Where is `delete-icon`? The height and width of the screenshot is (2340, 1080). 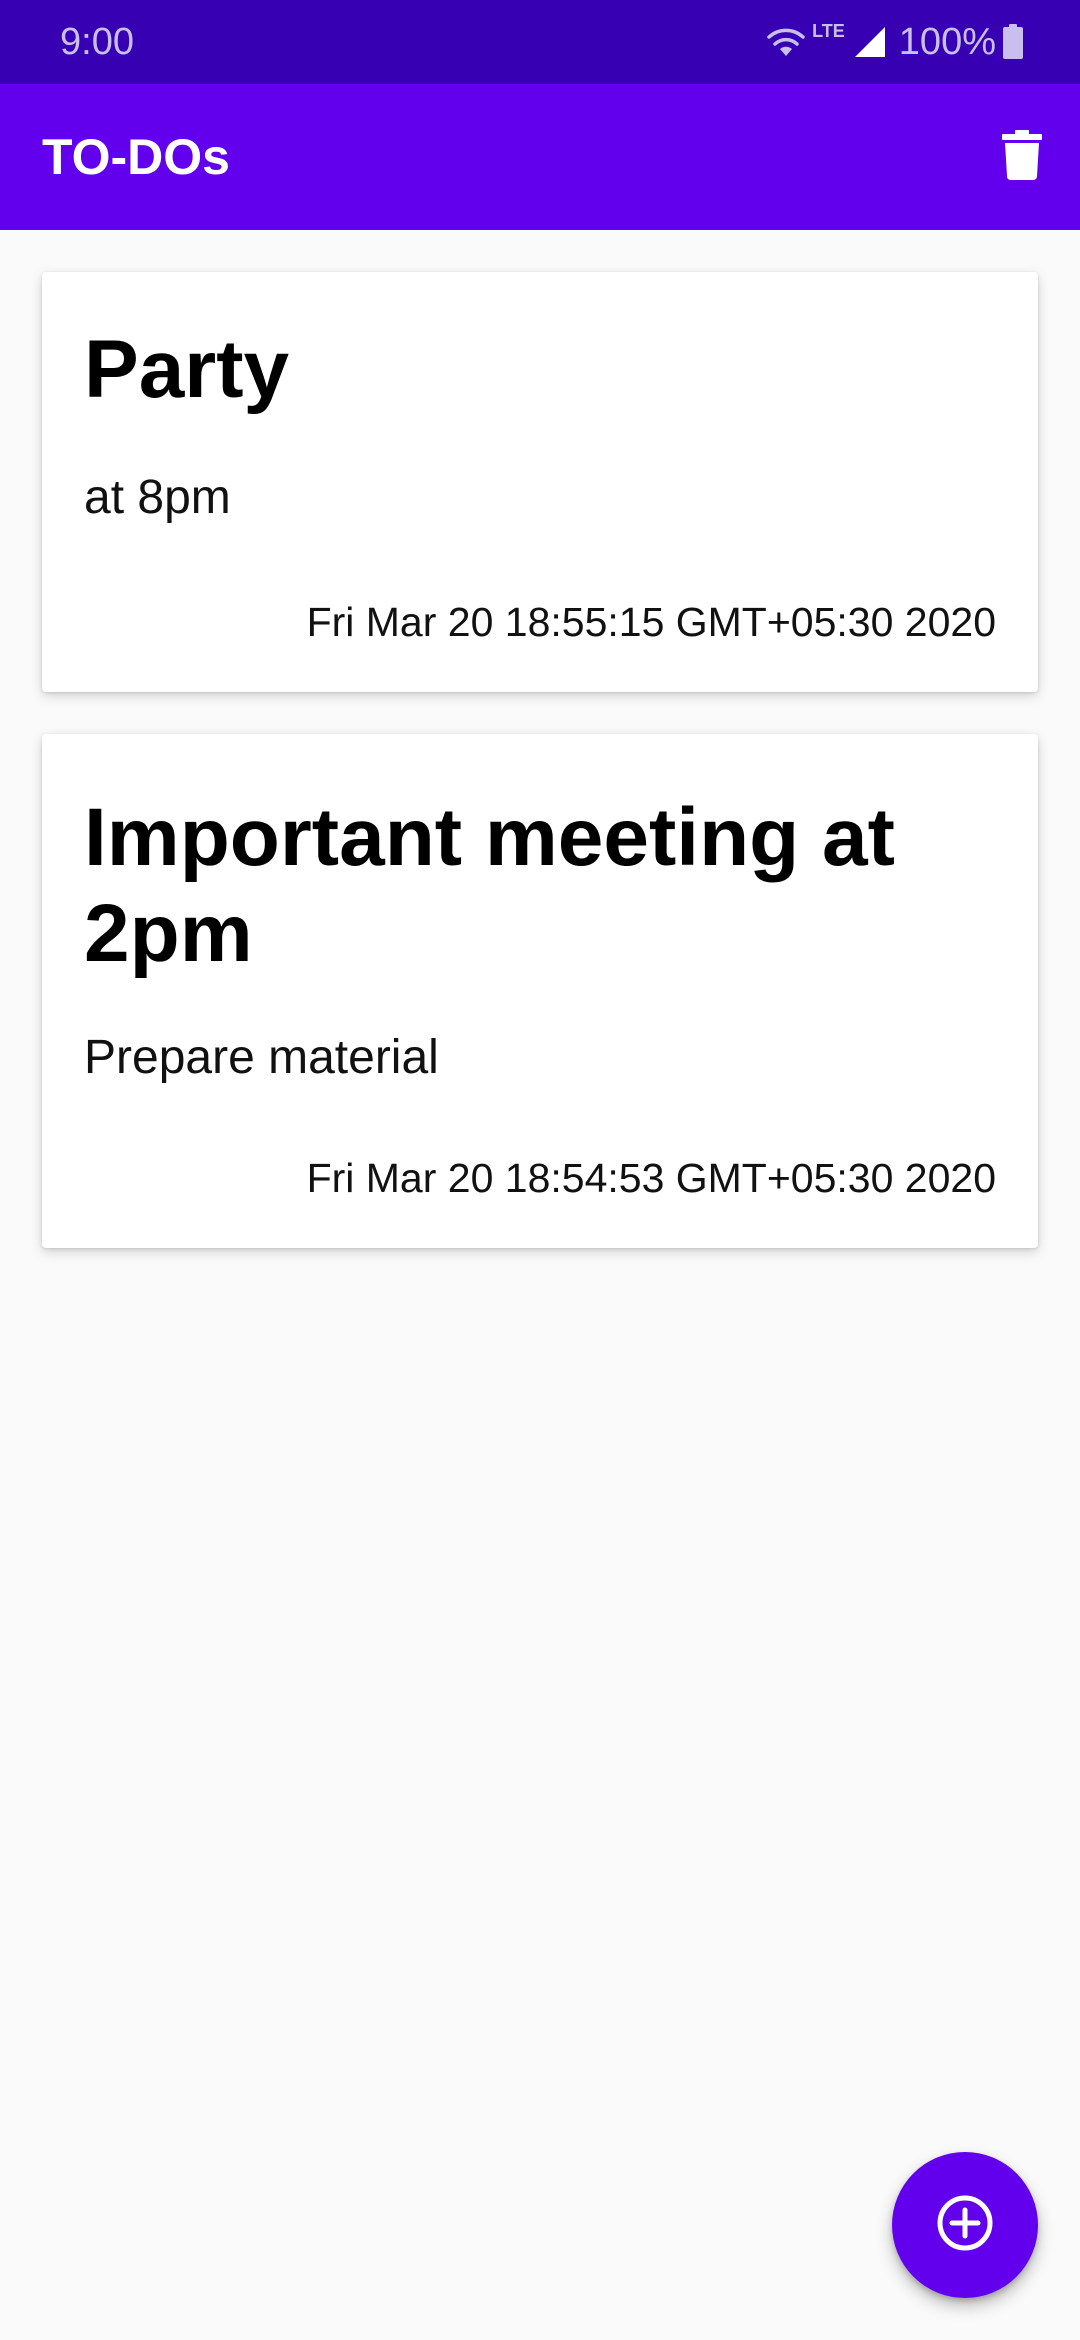
delete-icon is located at coordinates (1022, 157).